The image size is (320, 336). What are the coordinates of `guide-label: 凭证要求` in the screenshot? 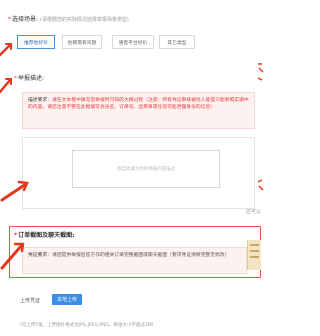 It's located at (38, 255).